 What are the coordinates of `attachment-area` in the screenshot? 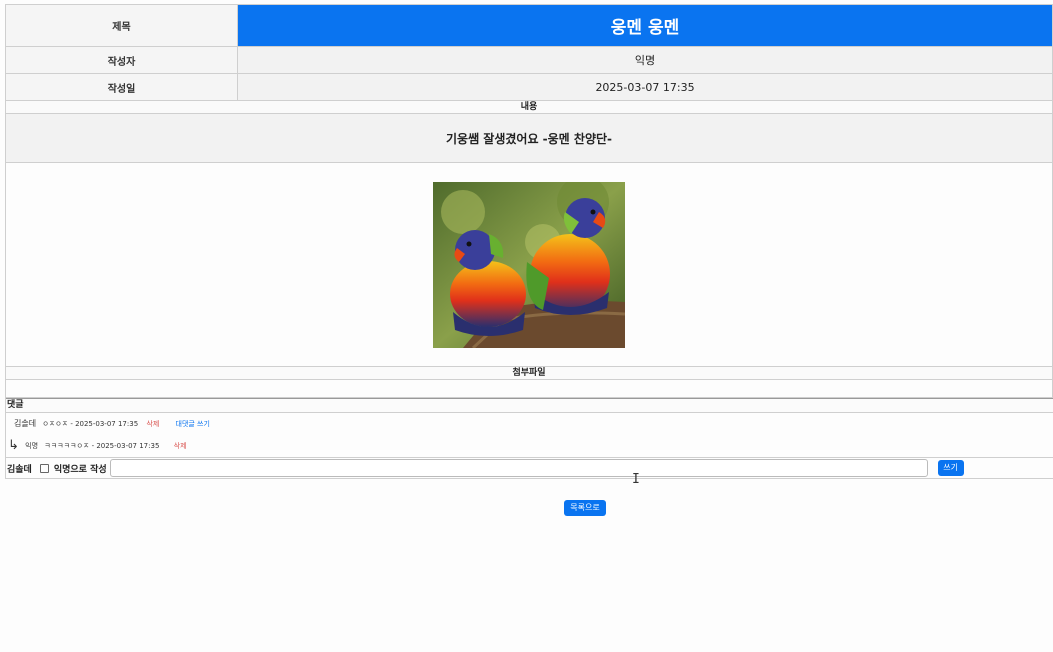 It's located at (529, 388).